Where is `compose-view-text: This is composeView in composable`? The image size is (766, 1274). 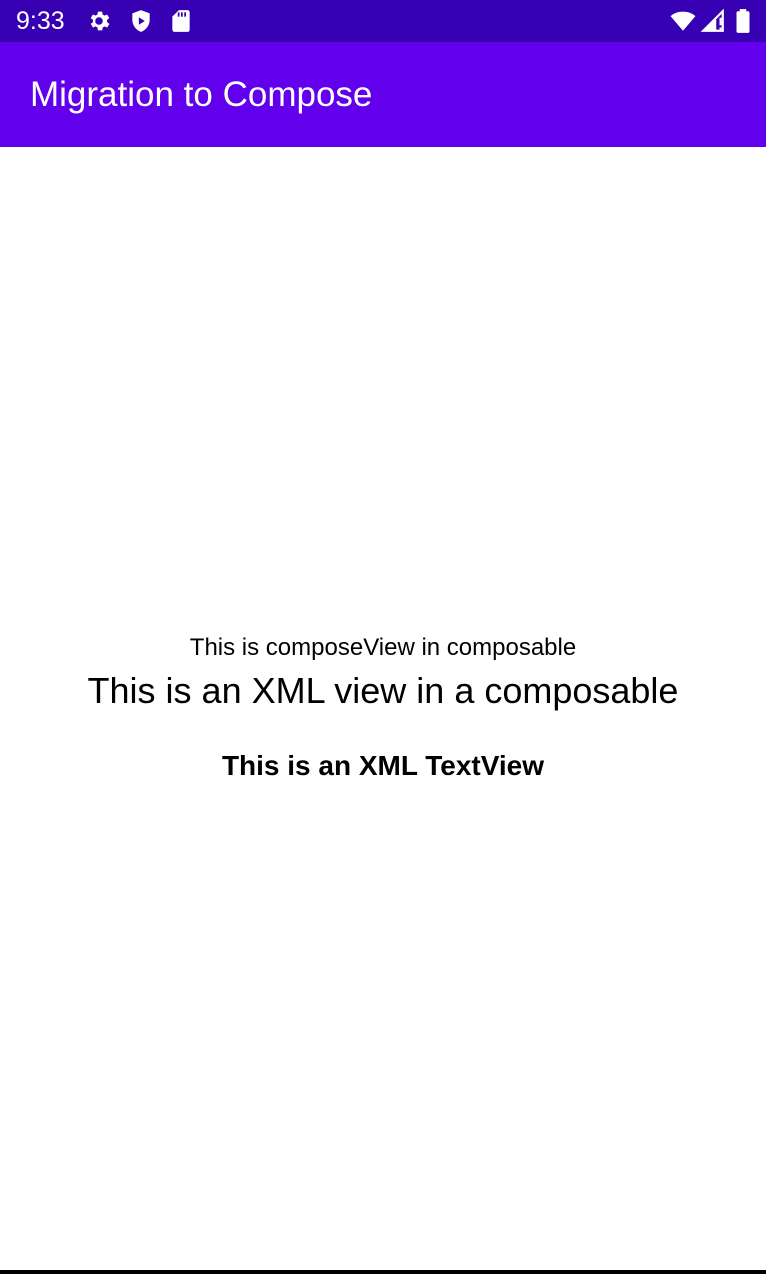 compose-view-text: This is composeView in composable is located at coordinates (383, 647).